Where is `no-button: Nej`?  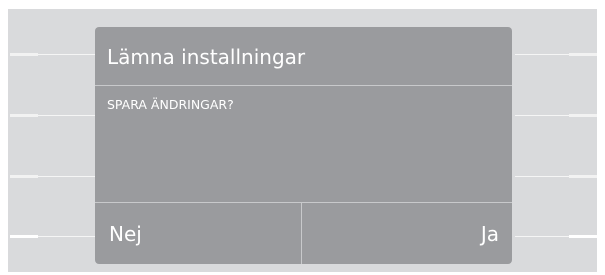 no-button: Nej is located at coordinates (198, 233).